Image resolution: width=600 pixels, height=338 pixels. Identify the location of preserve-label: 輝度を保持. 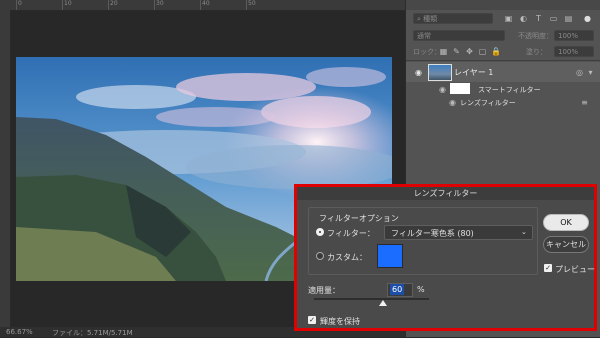
(340, 321).